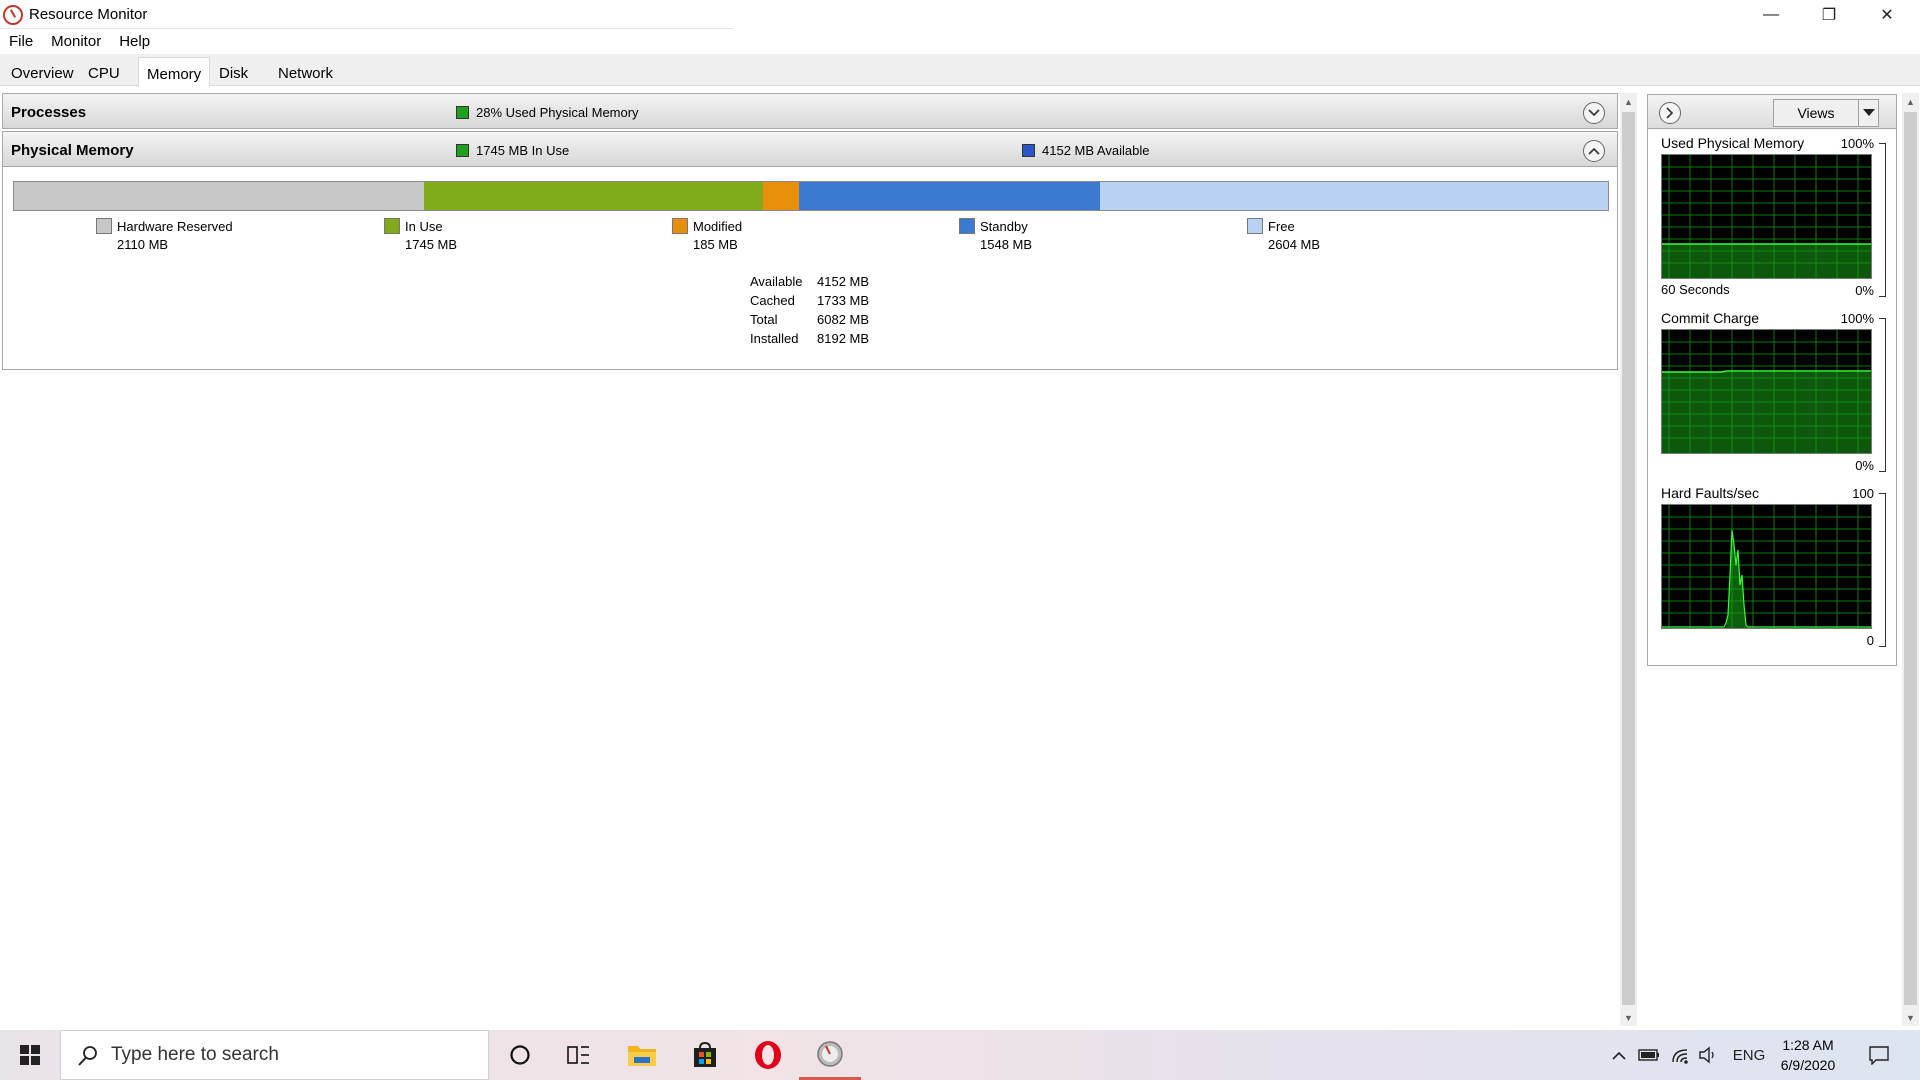 The height and width of the screenshot is (1080, 1920). I want to click on taskbar: Type here to search ENG 1:28 AM 6/9/2020, so click(960, 1055).